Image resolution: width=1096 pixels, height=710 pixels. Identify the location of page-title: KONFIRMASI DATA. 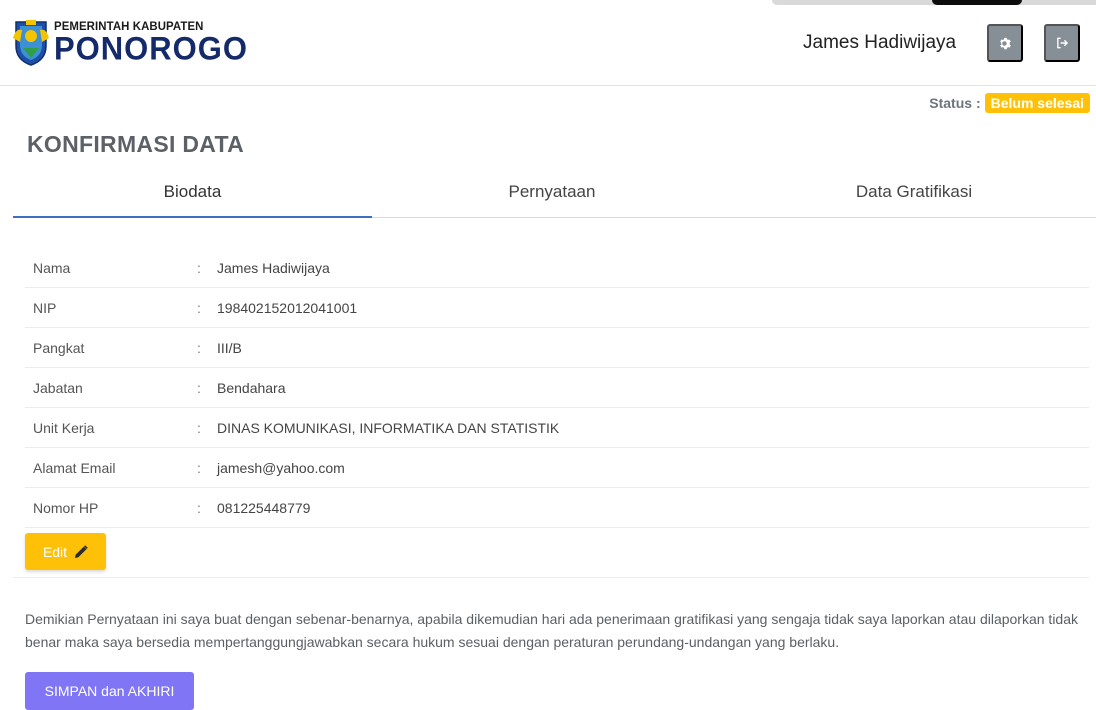
(136, 144).